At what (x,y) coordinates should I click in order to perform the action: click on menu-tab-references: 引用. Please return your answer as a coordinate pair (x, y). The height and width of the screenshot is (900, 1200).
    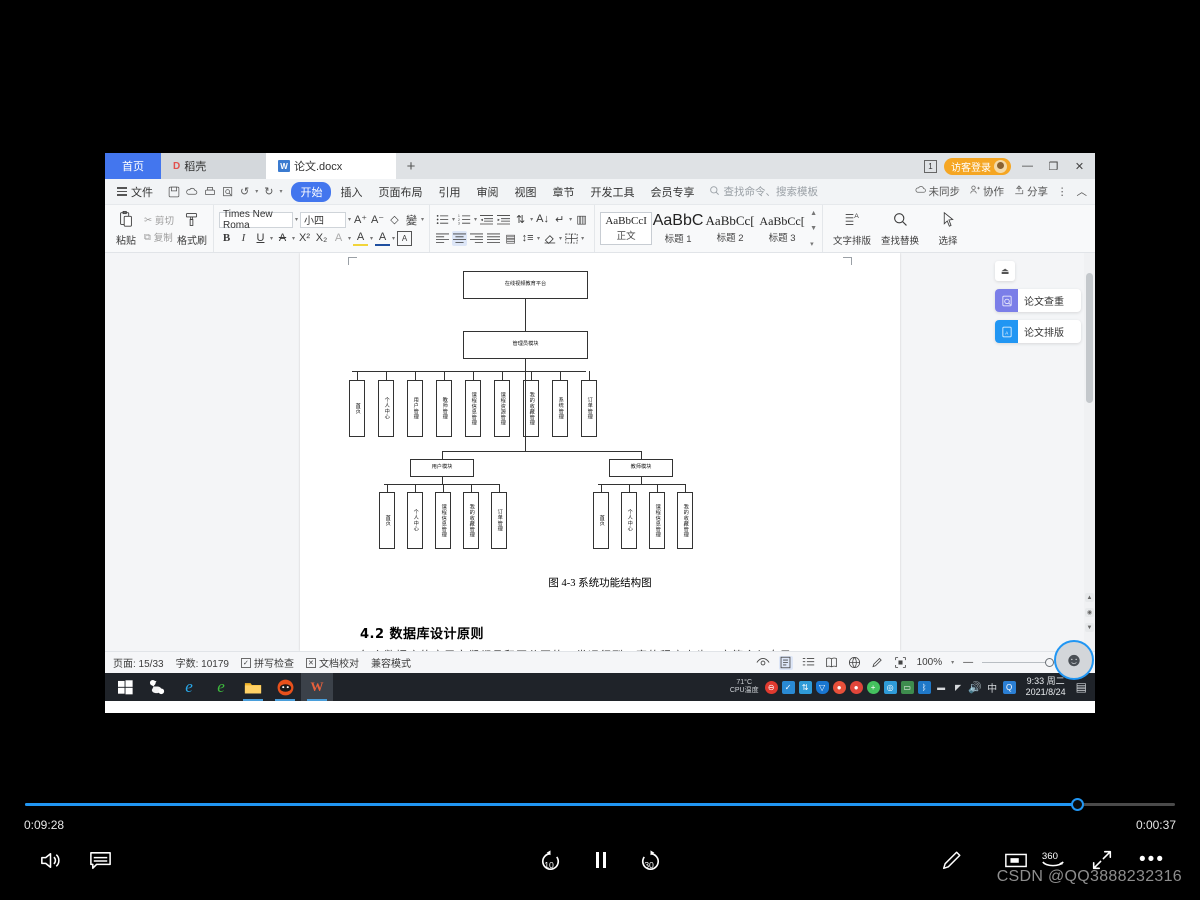
    Looking at the image, I should click on (449, 192).